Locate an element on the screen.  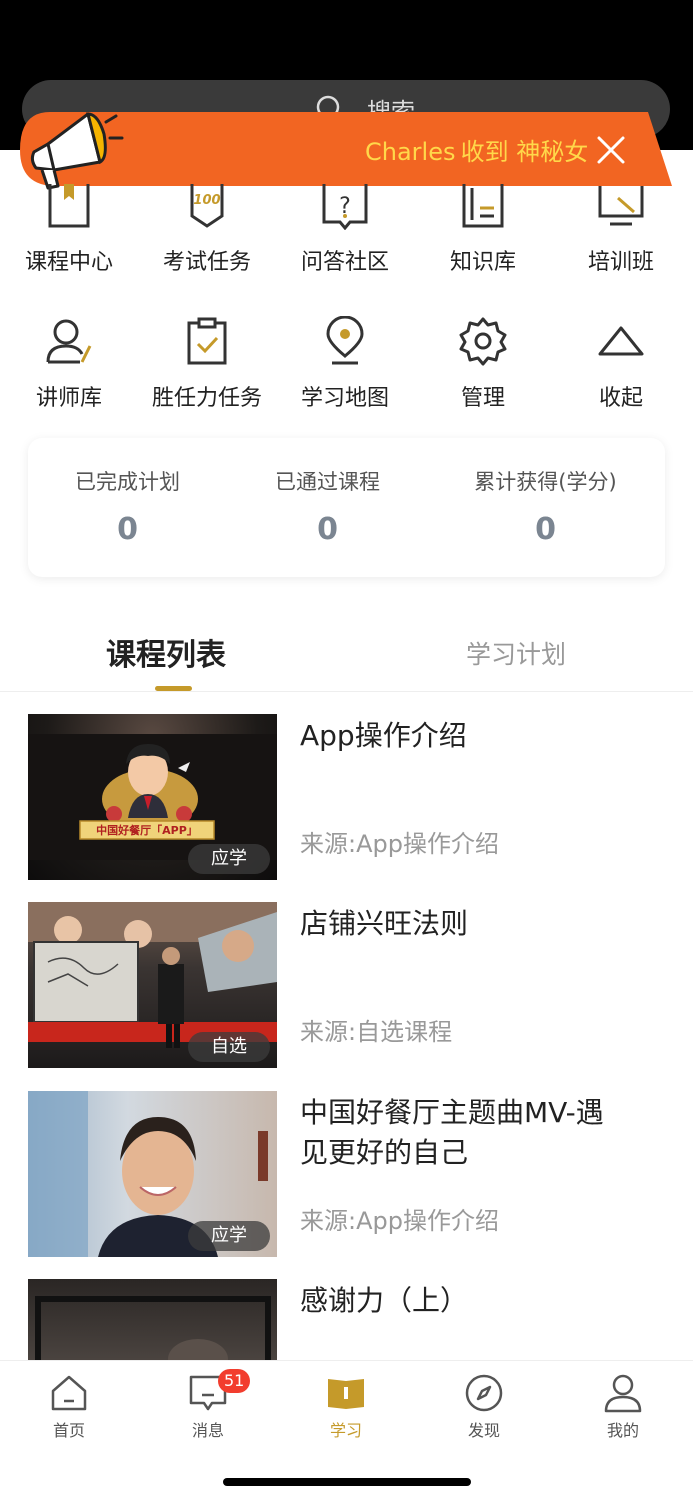
tabbar-label: 发现 is located at coordinates (483, 1430).